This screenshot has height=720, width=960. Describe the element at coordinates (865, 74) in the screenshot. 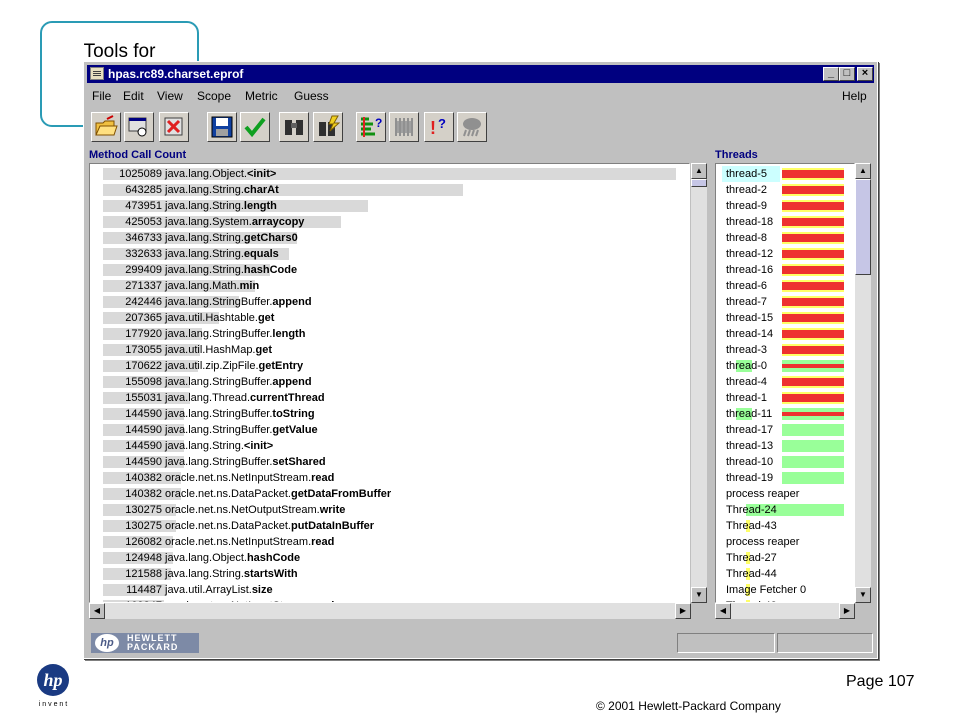

I see `close-button: ×` at that location.